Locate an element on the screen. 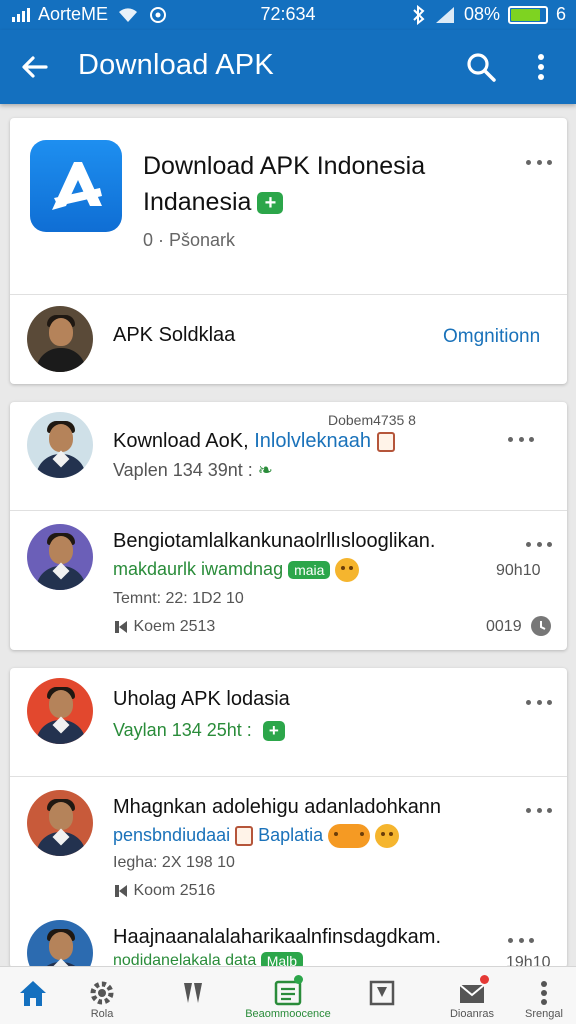 This screenshot has width=576, height=1024. clock: 72:634 is located at coordinates (288, 14).